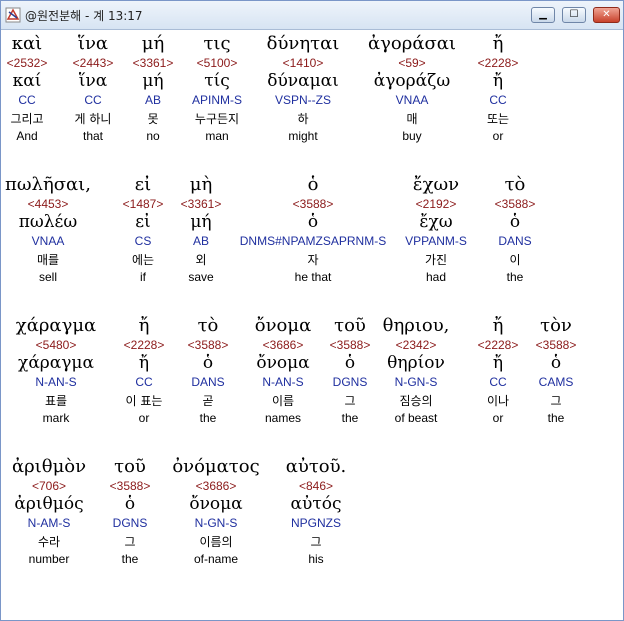 Image resolution: width=624 pixels, height=621 pixels. What do you see at coordinates (556, 325) in the screenshot?
I see `word-greek: τὸν` at bounding box center [556, 325].